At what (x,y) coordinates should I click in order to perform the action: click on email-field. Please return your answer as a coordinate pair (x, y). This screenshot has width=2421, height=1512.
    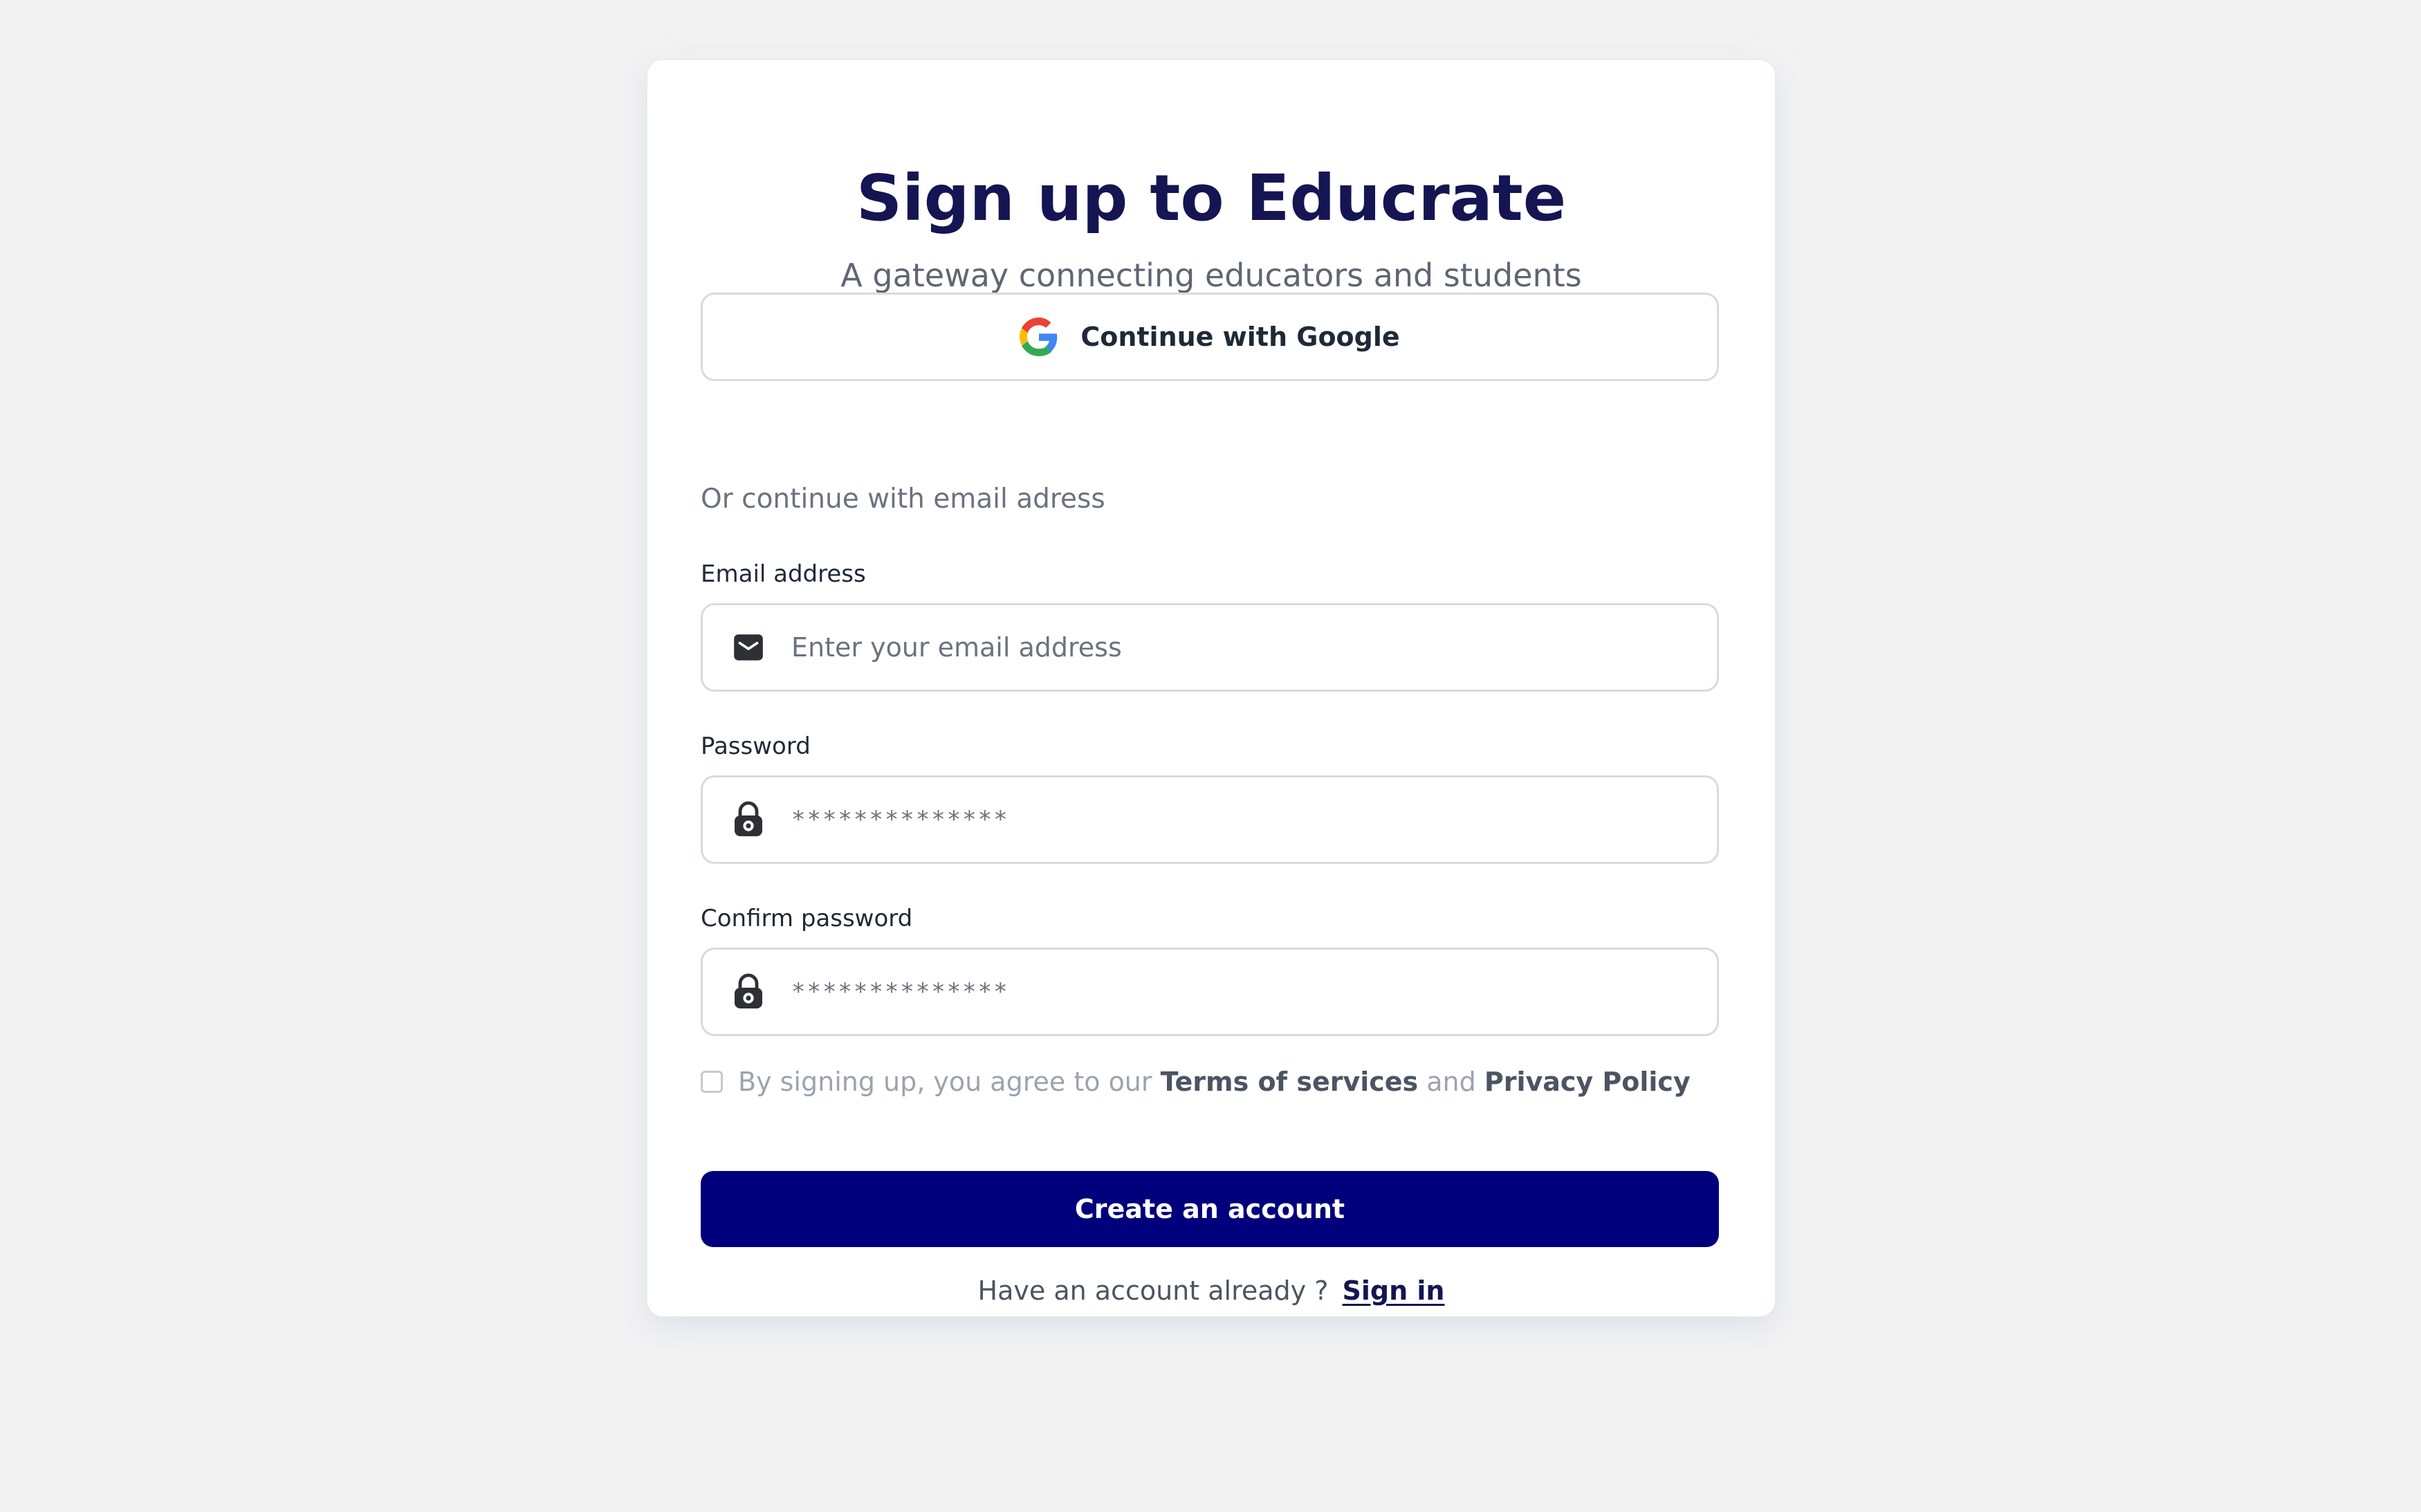
    Looking at the image, I should click on (1210, 647).